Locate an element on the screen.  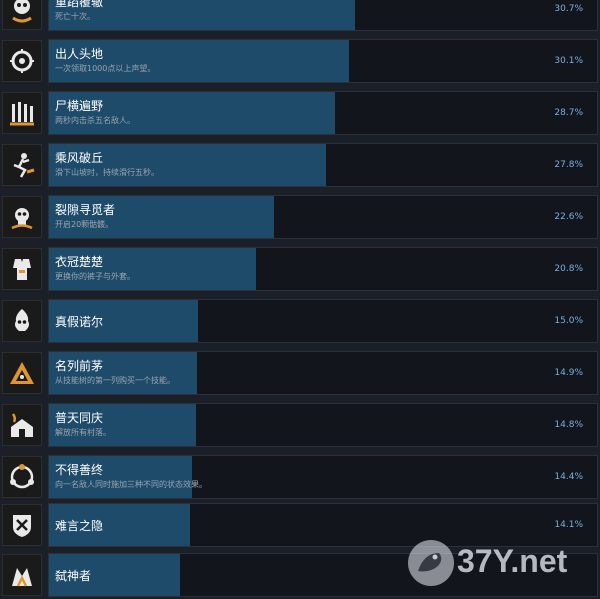
achievement-title: 重蹈覆辙 is located at coordinates (79, 4).